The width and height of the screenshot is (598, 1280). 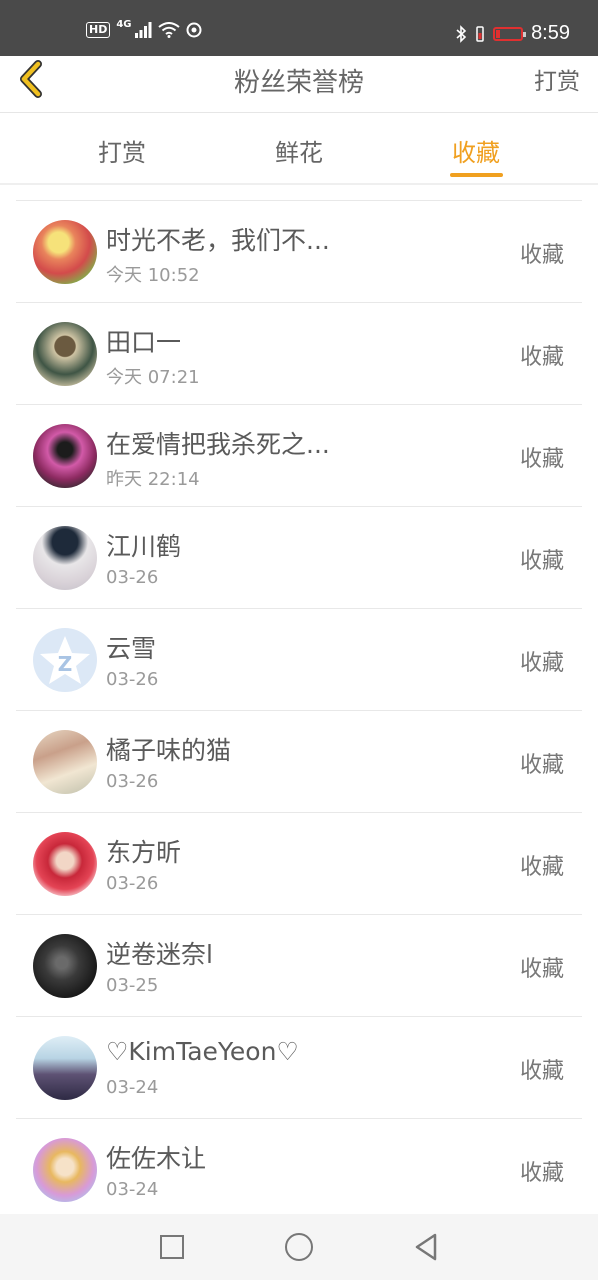 I want to click on fan-name: 东方昕, so click(x=144, y=852).